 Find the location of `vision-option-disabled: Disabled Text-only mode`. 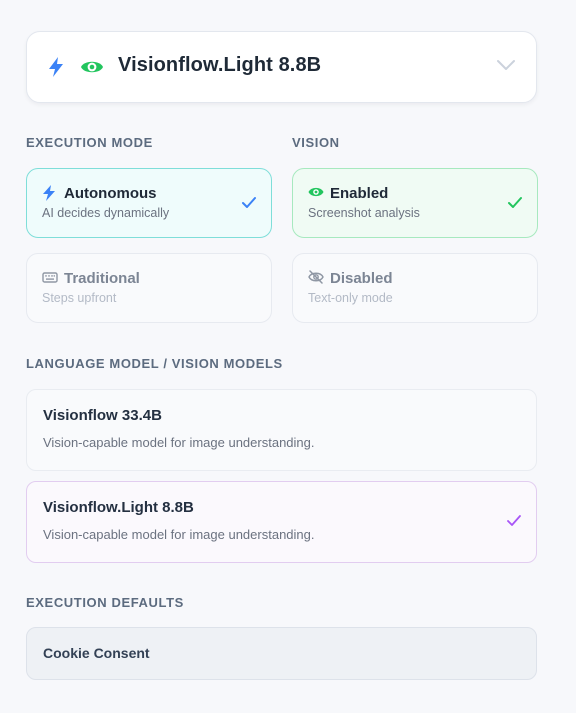

vision-option-disabled: Disabled Text-only mode is located at coordinates (415, 288).